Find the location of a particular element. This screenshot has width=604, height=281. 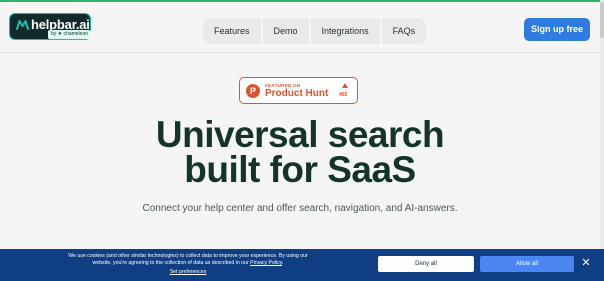

close-icon: ✕ is located at coordinates (586, 263).